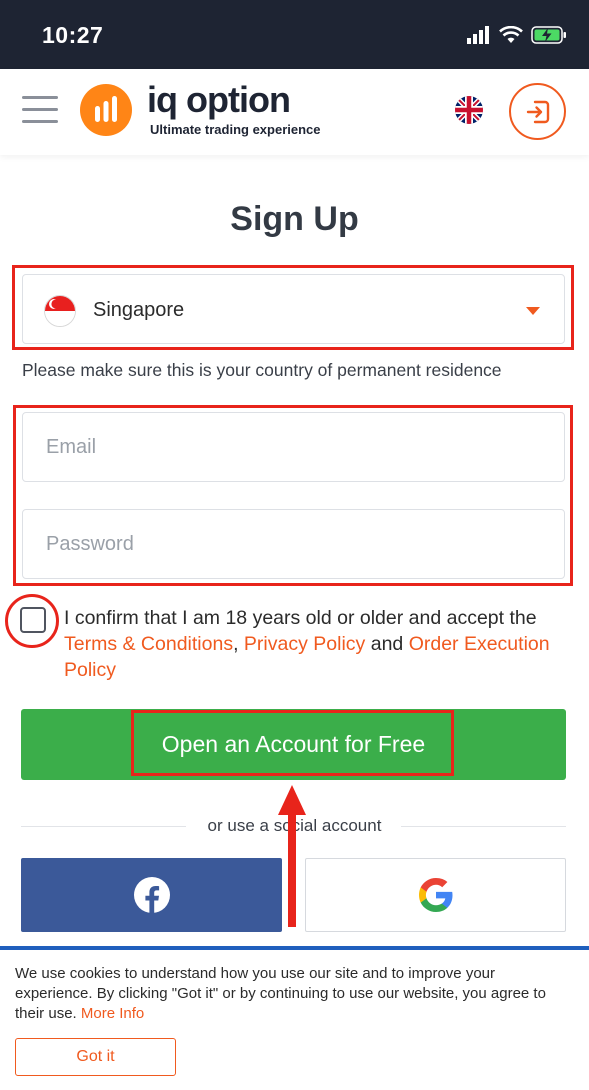  I want to click on status-bar: 10:27, so click(294, 34).